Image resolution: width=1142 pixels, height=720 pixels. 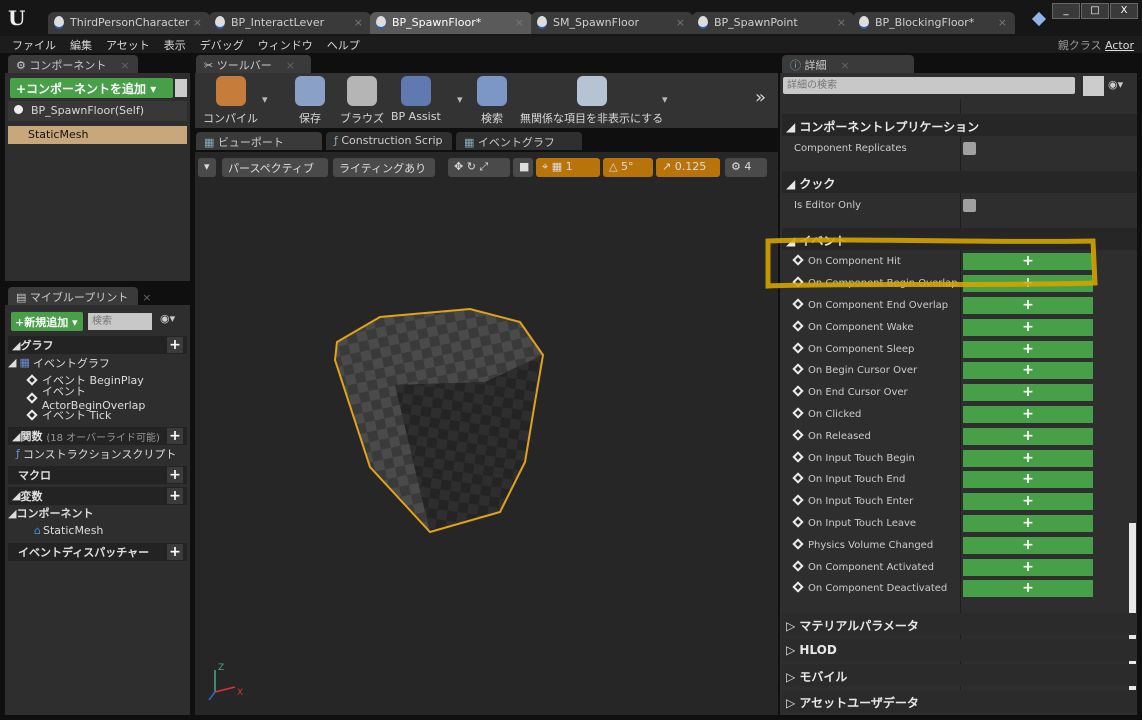 What do you see at coordinates (688, 167) in the screenshot?
I see `scale-snap-button: ↗ 0.125` at bounding box center [688, 167].